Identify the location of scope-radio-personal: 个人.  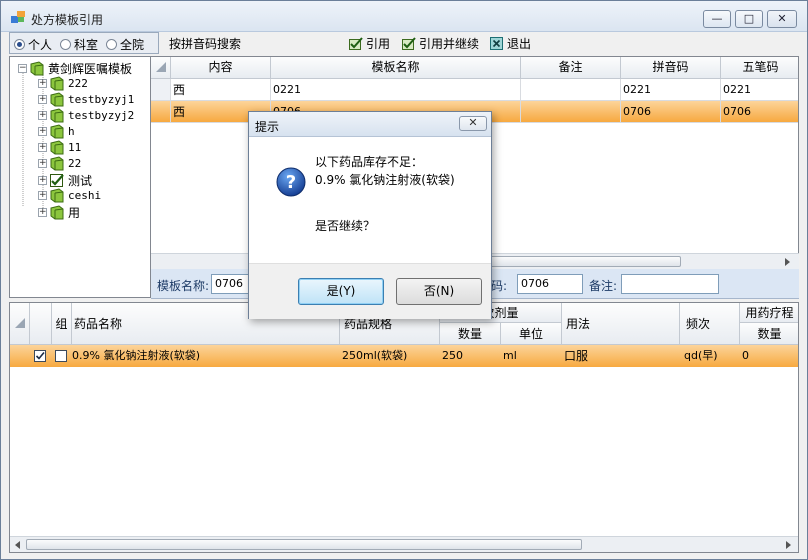
(33, 44).